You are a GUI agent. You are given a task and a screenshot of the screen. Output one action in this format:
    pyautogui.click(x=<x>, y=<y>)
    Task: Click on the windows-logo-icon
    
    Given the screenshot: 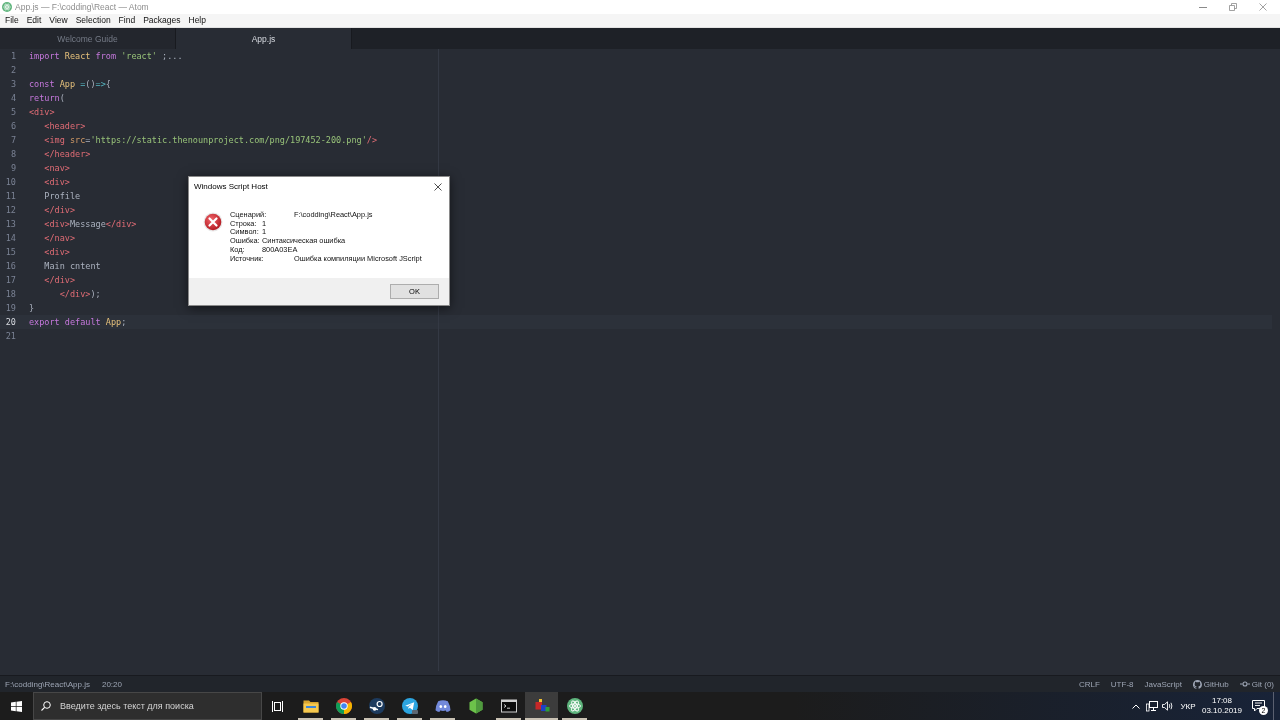 What is the action you would take?
    pyautogui.click(x=16, y=706)
    